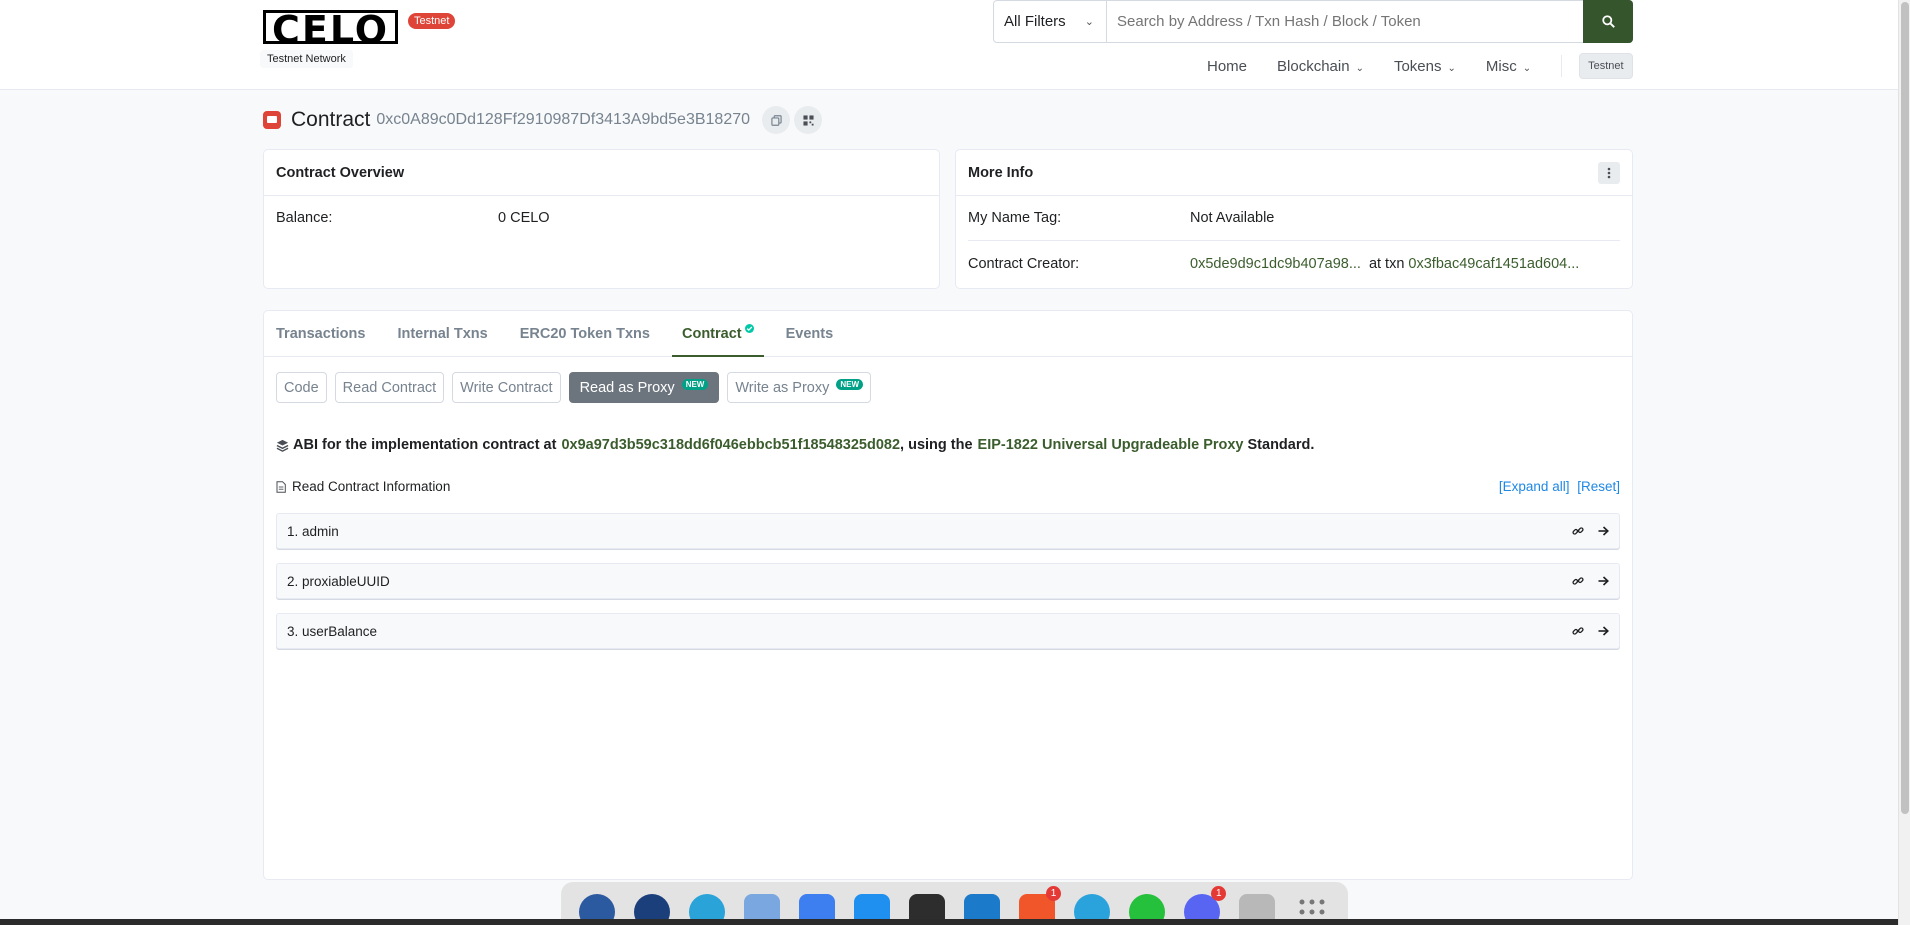 Image resolution: width=1910 pixels, height=925 pixels. Describe the element at coordinates (506, 387) in the screenshot. I see `write-contract-button: Write Contract` at that location.